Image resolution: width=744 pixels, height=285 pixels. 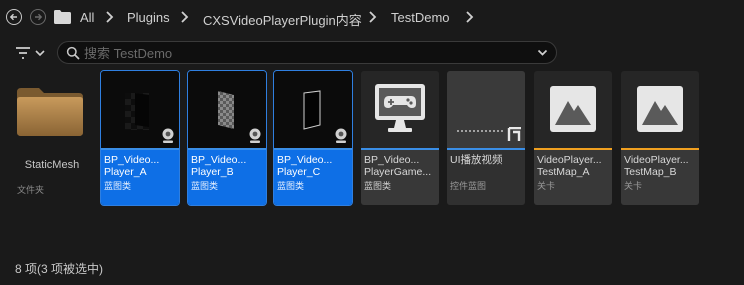 I want to click on forward-button, so click(x=38, y=17).